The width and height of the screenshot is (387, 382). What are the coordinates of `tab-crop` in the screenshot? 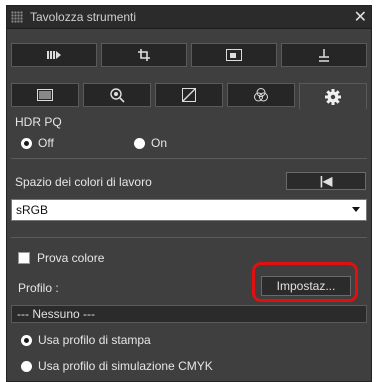 It's located at (144, 55).